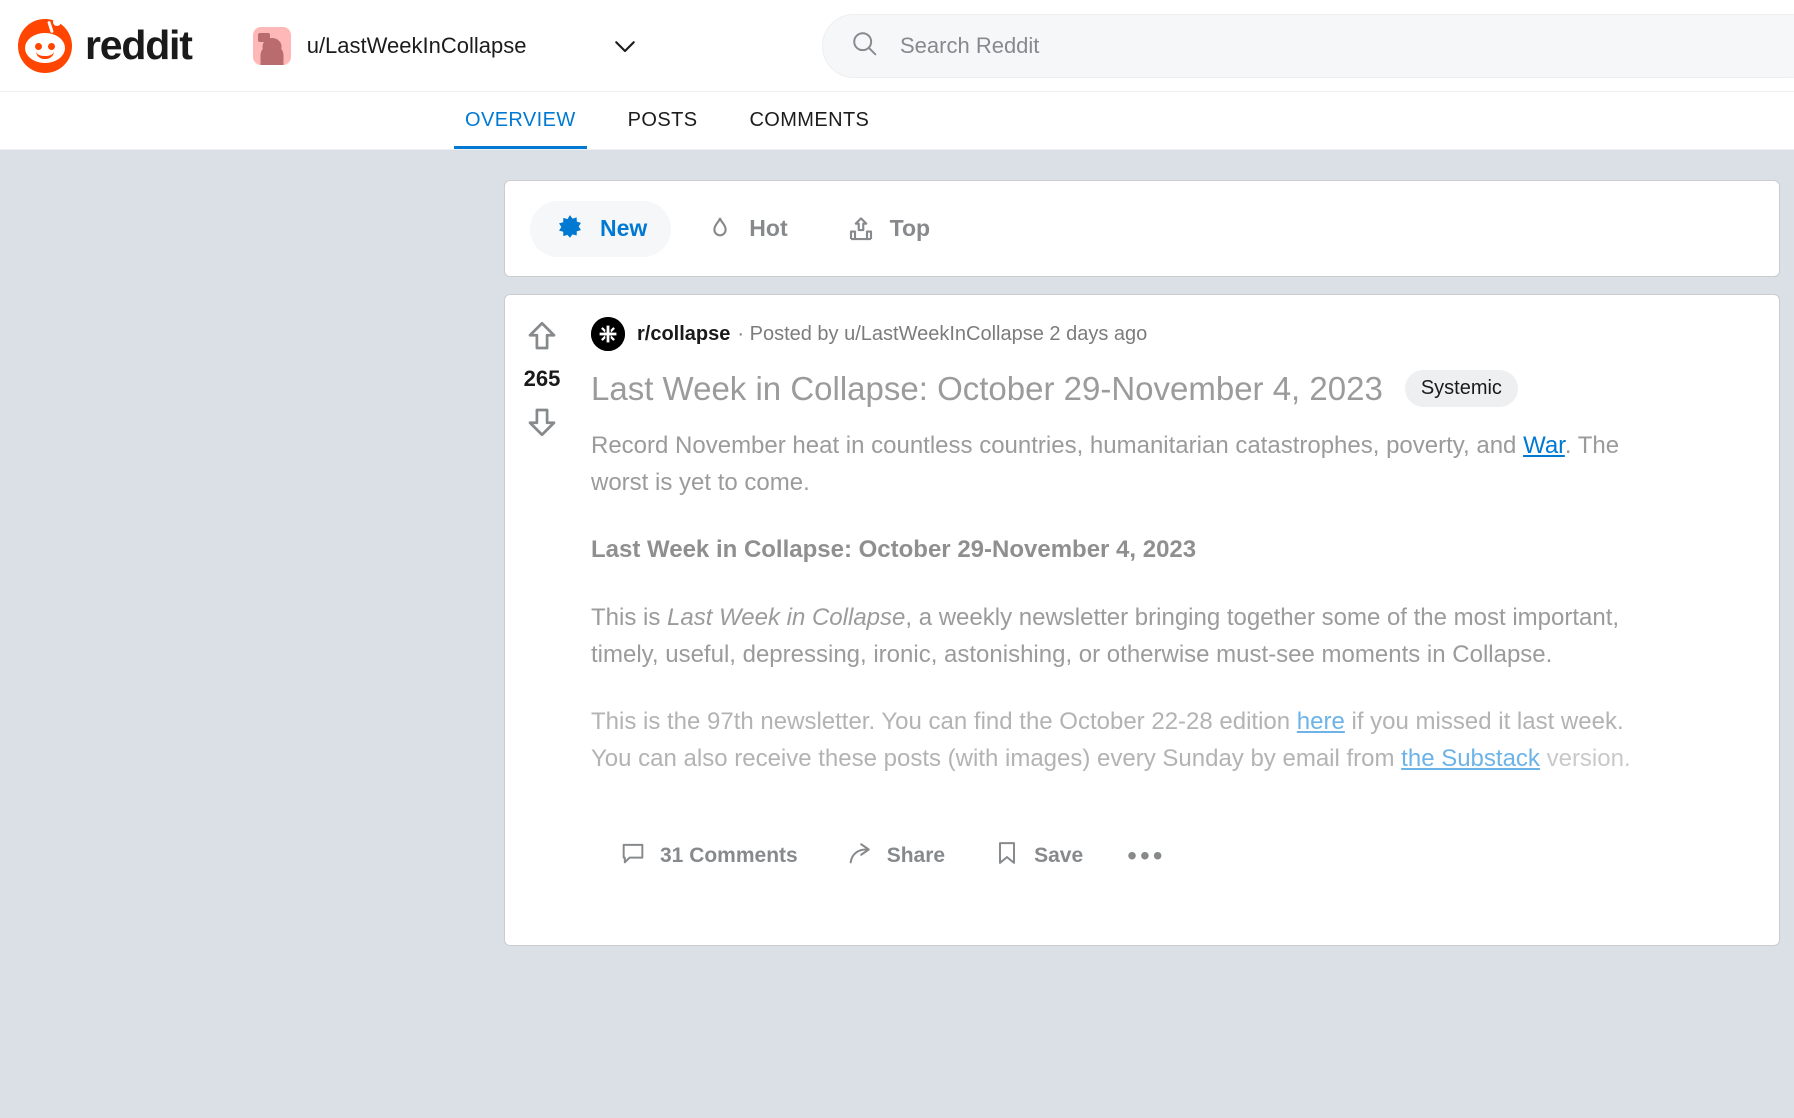  Describe the element at coordinates (45, 45) in the screenshot. I see `reddit-logo-icon` at that location.